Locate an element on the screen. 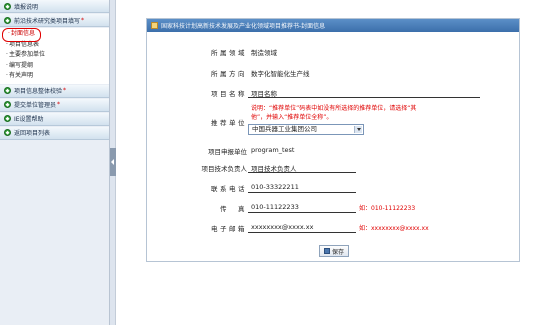 The image size is (554, 325). domain-label: 所属领域 is located at coordinates (229, 53).